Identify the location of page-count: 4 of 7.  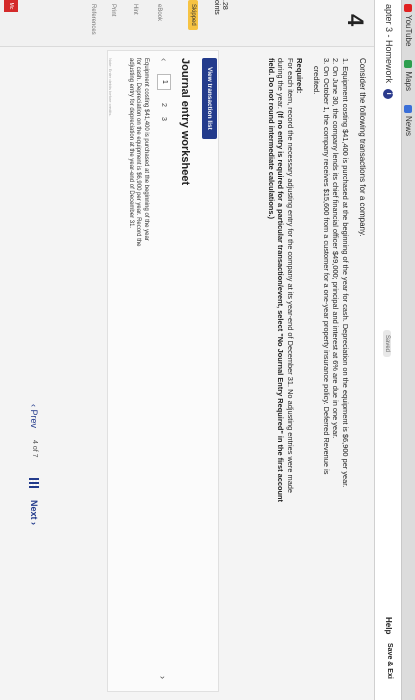
(34, 449).